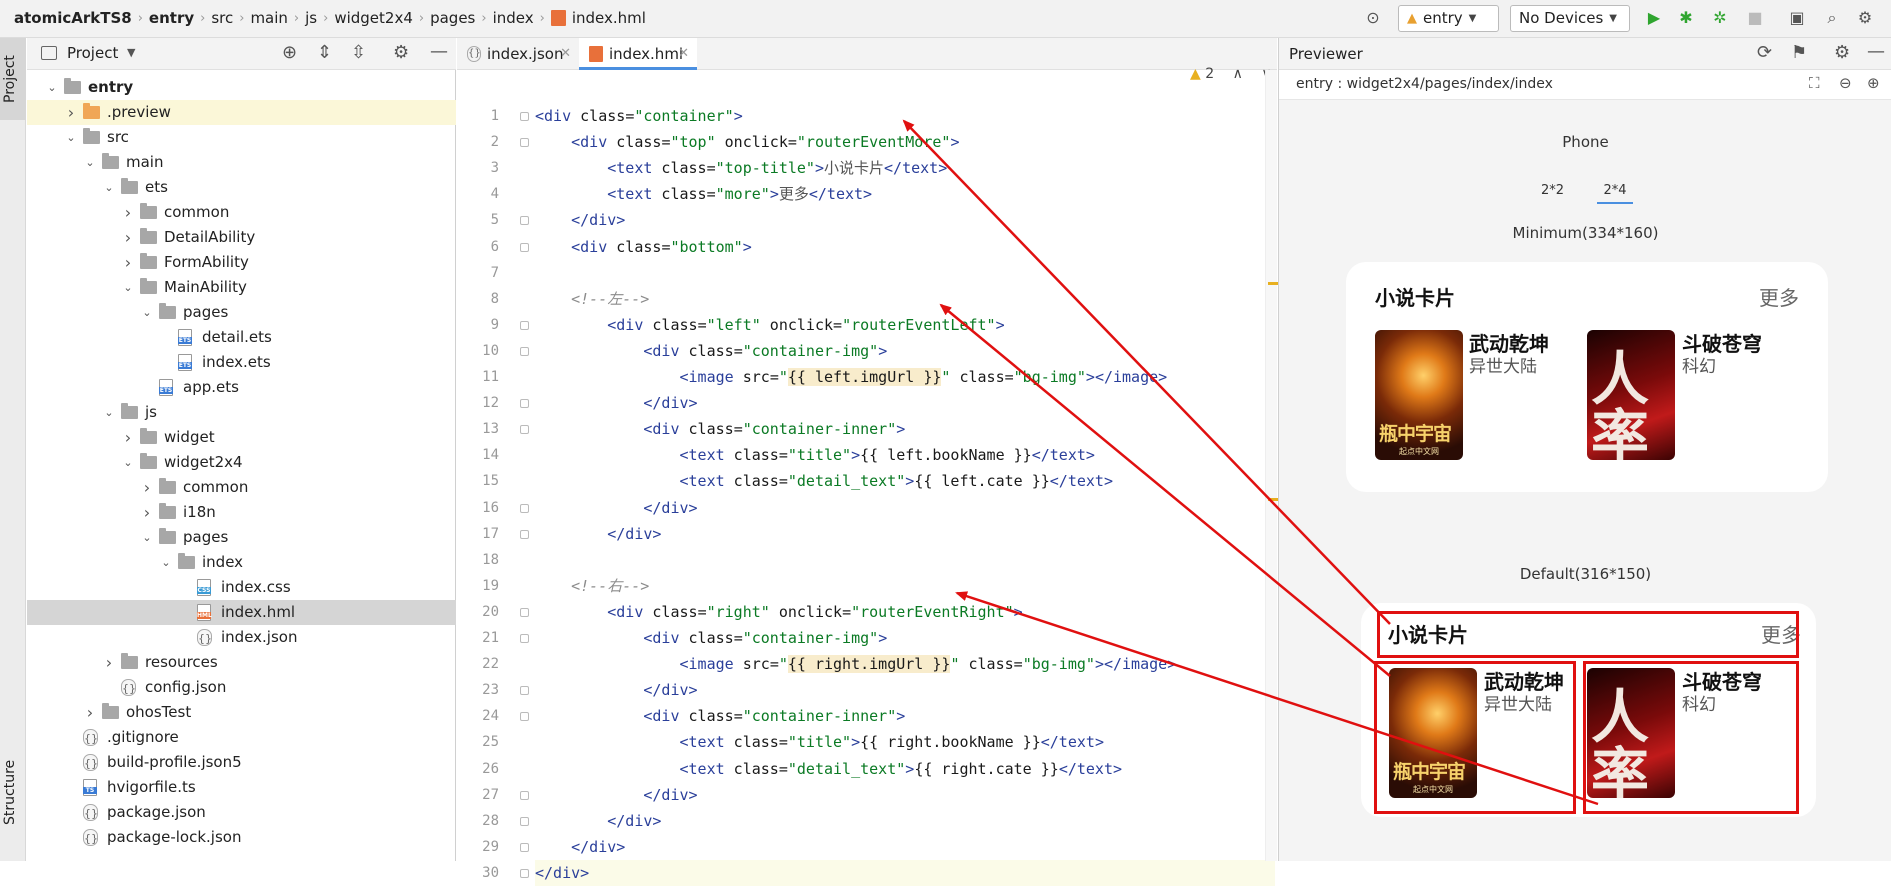 The image size is (1891, 886). What do you see at coordinates (905, 872) in the screenshot?
I see `code-line: </div>` at bounding box center [905, 872].